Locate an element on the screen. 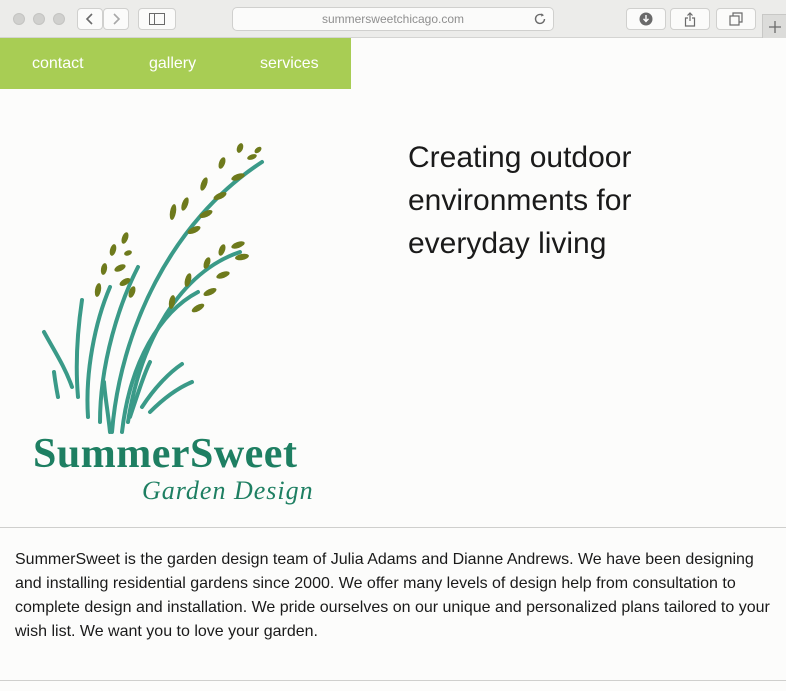 The width and height of the screenshot is (786, 691). minimize-window-button is located at coordinates (39, 19).